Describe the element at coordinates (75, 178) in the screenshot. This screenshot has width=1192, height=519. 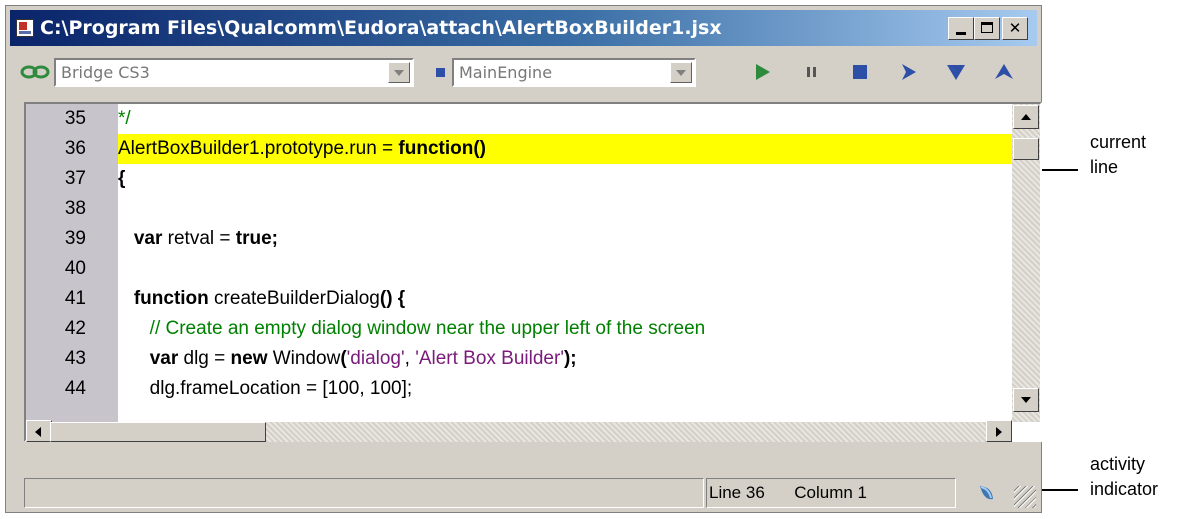
I see `line-number: 37` at that location.